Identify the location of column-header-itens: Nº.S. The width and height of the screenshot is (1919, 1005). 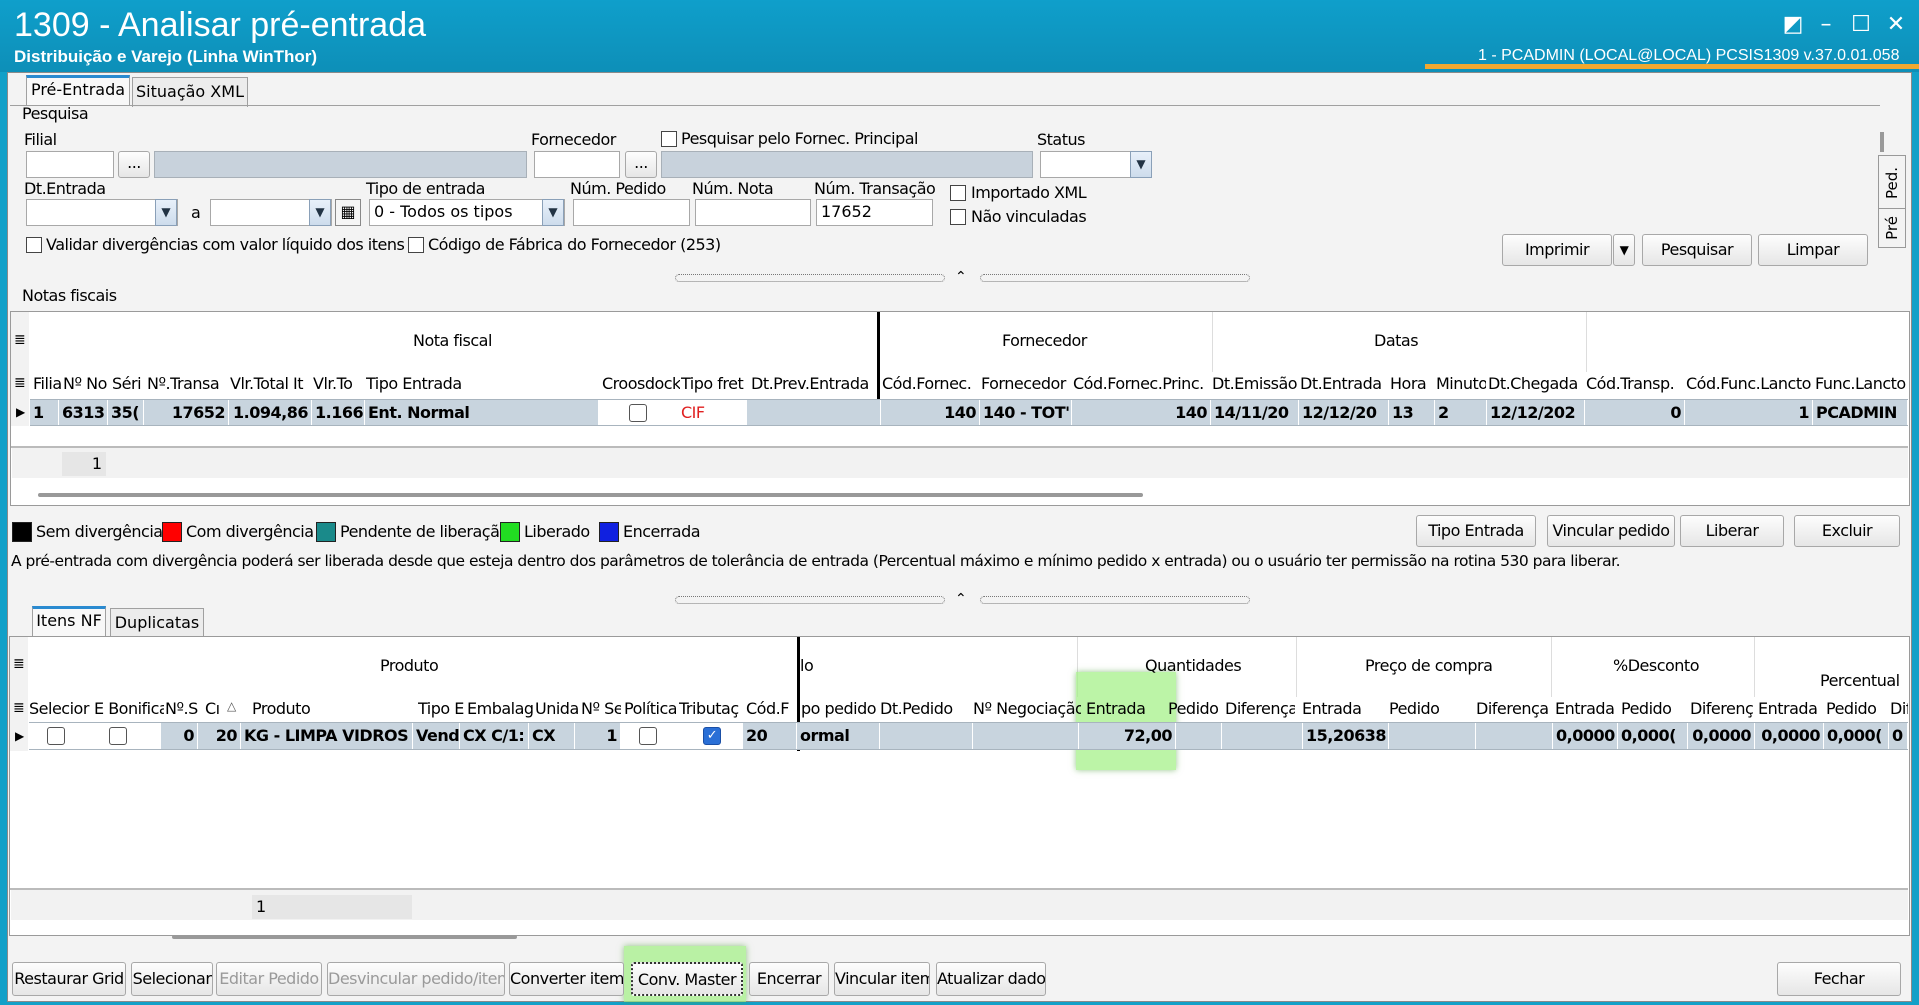
(184, 708).